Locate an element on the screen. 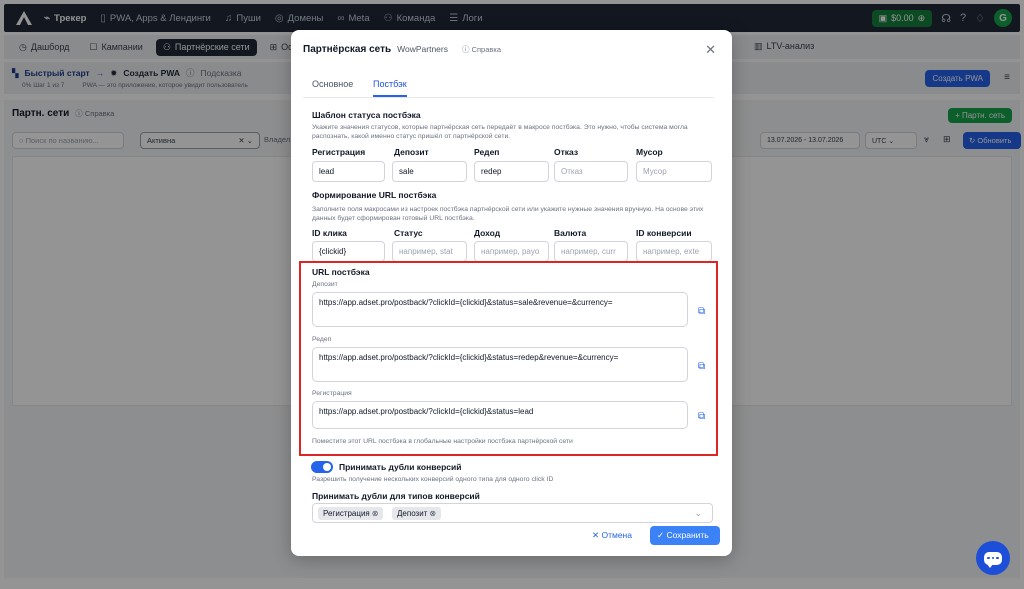 This screenshot has width=1024, height=589. chat-support-button is located at coordinates (993, 558).